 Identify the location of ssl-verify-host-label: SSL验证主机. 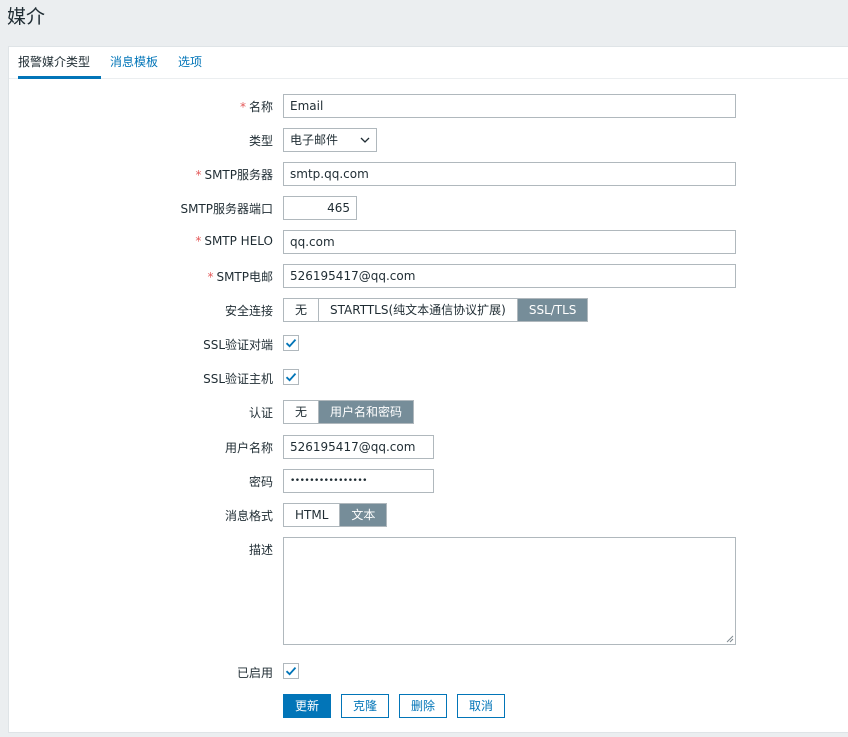
(238, 379).